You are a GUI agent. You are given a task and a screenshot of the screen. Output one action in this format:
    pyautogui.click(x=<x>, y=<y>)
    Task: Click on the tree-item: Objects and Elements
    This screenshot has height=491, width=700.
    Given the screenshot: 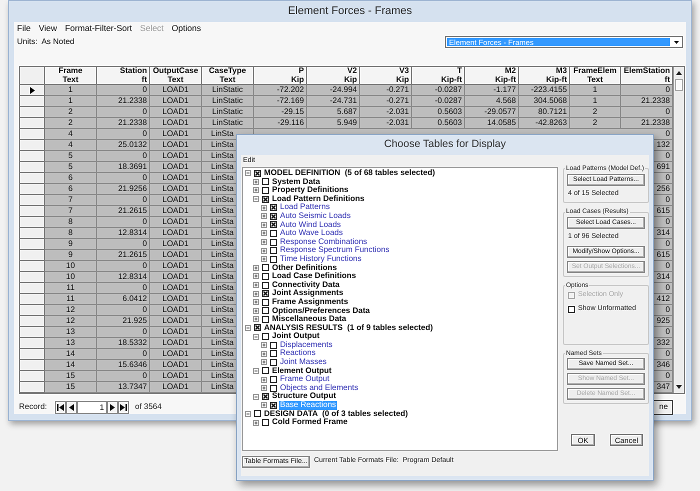 What is the action you would take?
    pyautogui.click(x=319, y=388)
    